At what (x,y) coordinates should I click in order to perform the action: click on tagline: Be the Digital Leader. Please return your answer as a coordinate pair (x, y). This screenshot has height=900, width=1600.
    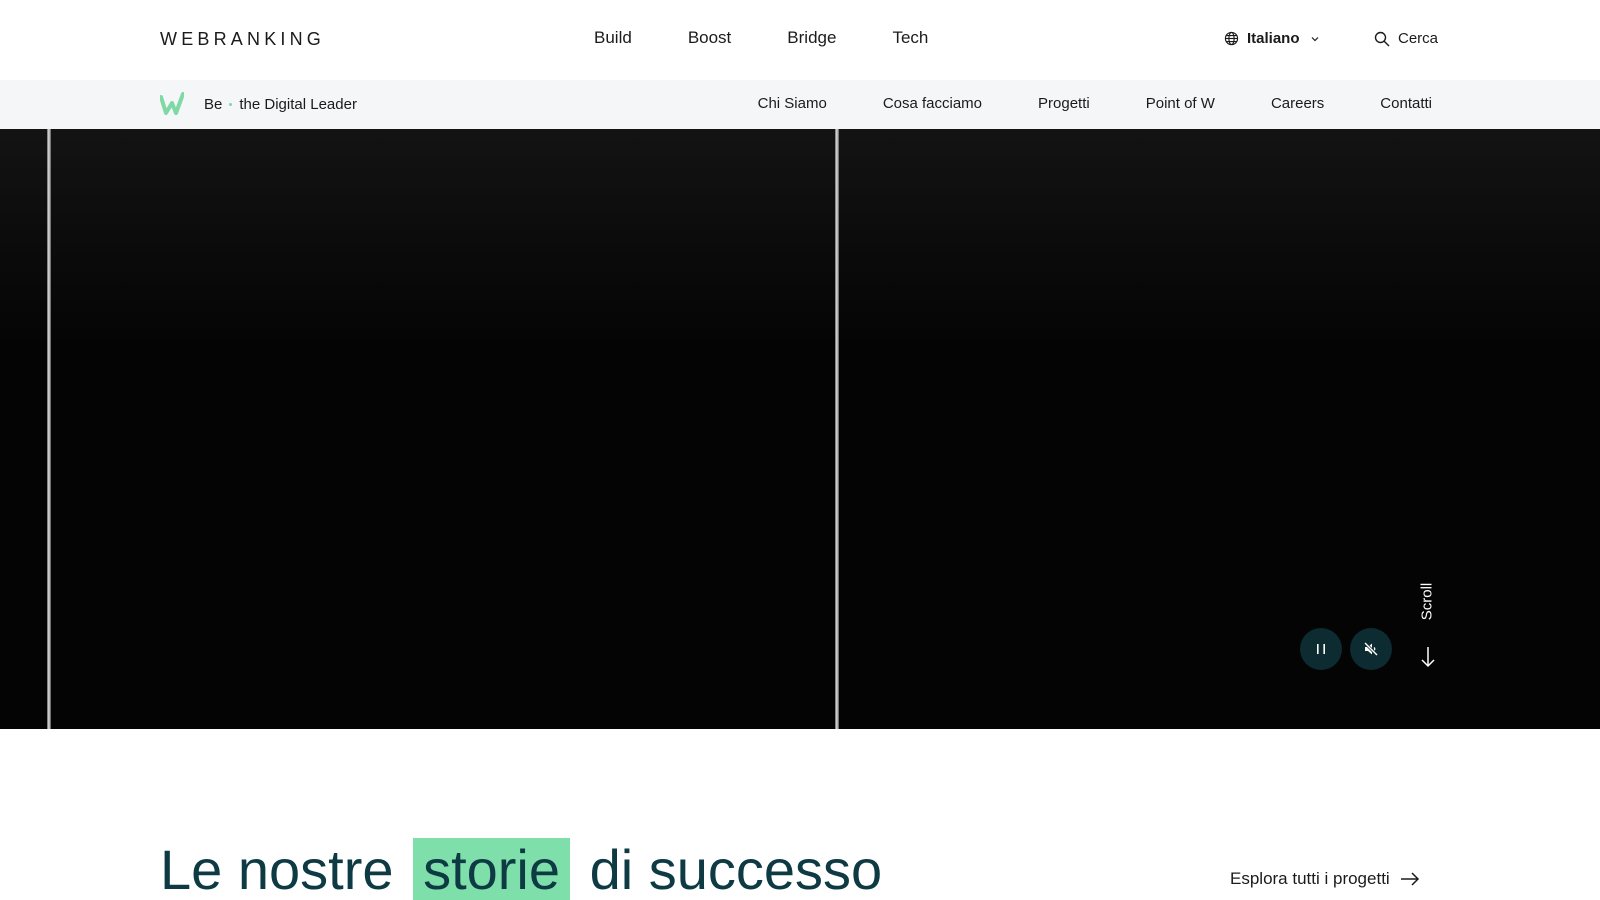
    Looking at the image, I should click on (280, 104).